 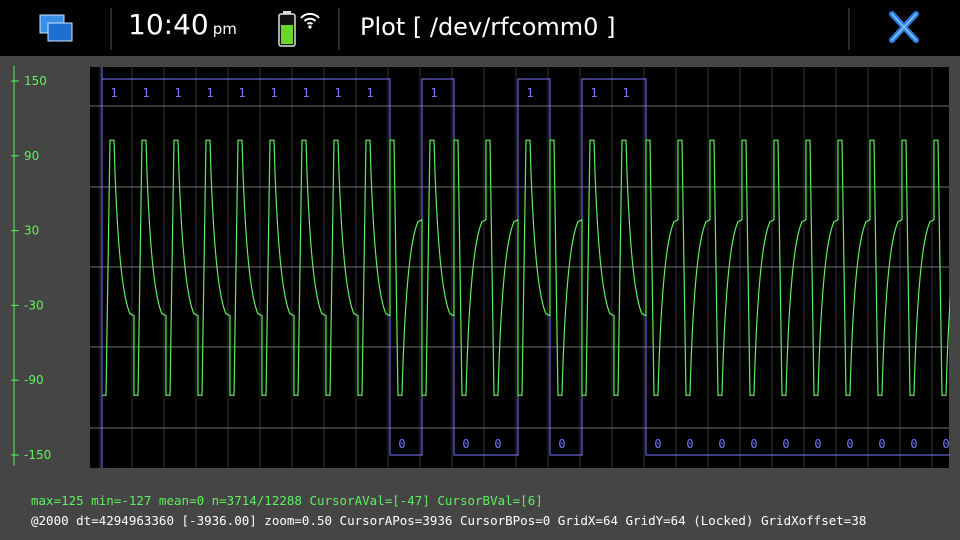 What do you see at coordinates (224, 29) in the screenshot?
I see `clock-ampm: pm` at bounding box center [224, 29].